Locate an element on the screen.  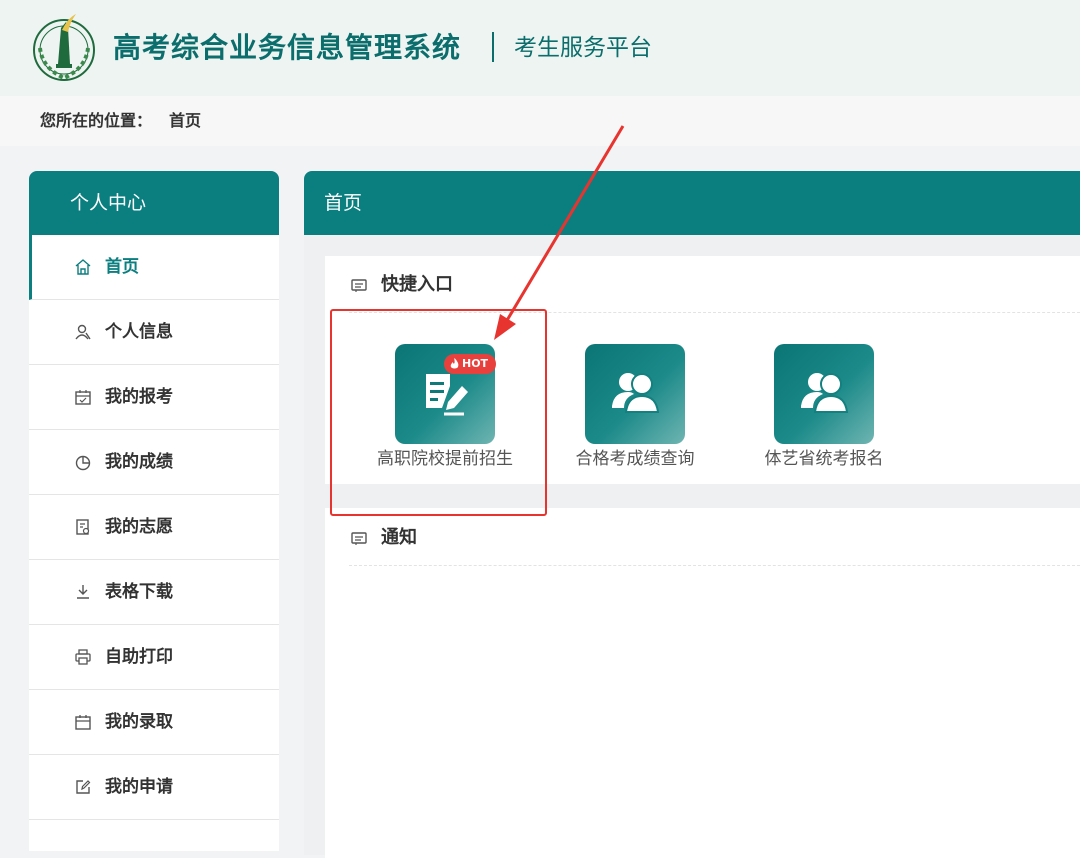
sidebar-item-my-scores: 我的成绩 is located at coordinates (154, 462).